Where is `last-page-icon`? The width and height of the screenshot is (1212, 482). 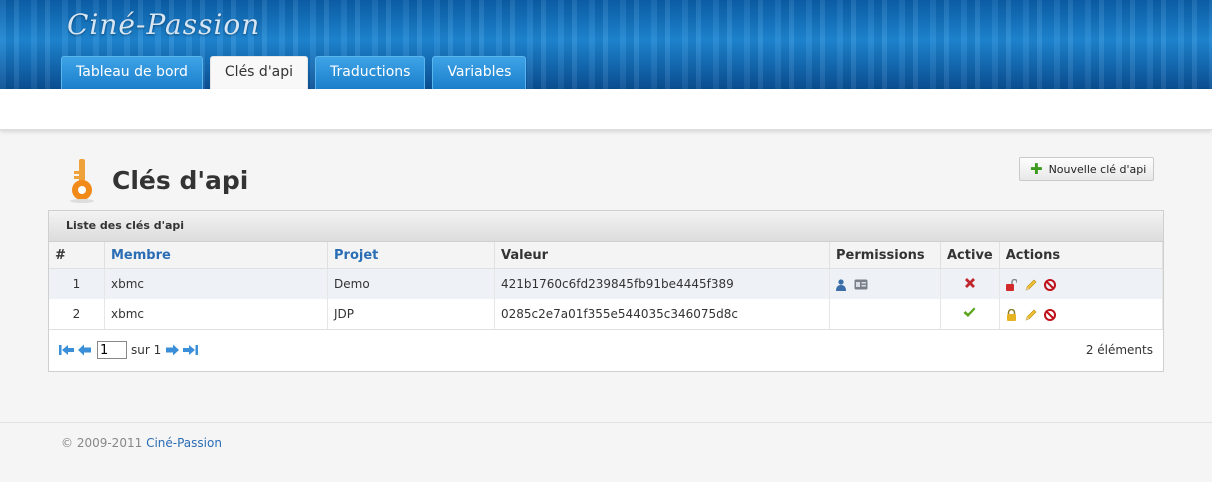 last-page-icon is located at coordinates (190, 350).